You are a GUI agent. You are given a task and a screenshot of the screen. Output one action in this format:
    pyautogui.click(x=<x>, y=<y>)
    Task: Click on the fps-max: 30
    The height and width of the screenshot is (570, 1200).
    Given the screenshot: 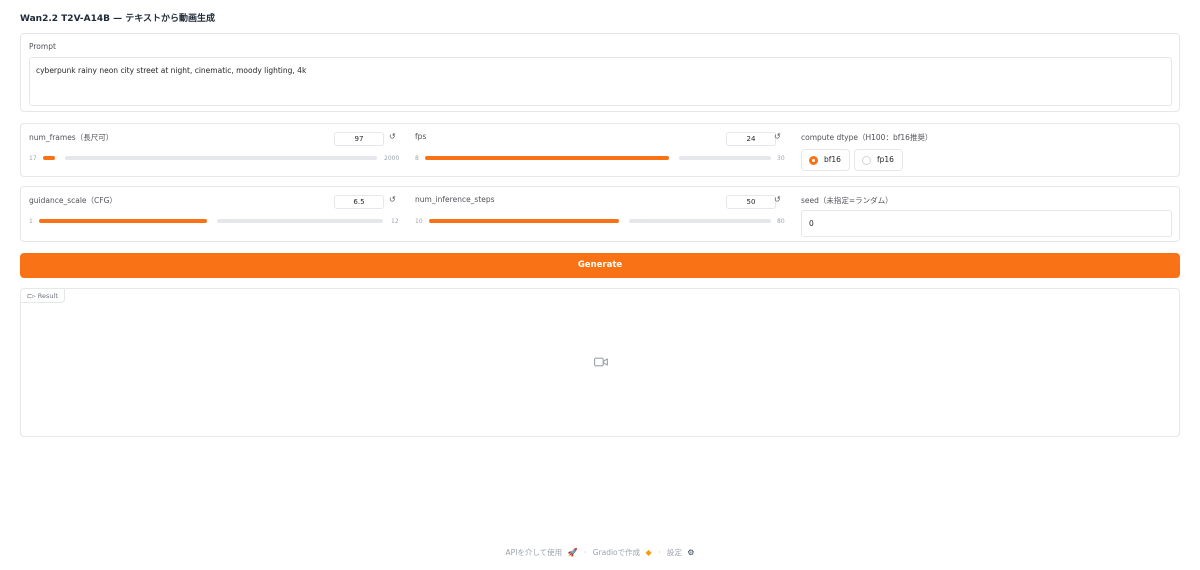 What is the action you would take?
    pyautogui.click(x=781, y=158)
    